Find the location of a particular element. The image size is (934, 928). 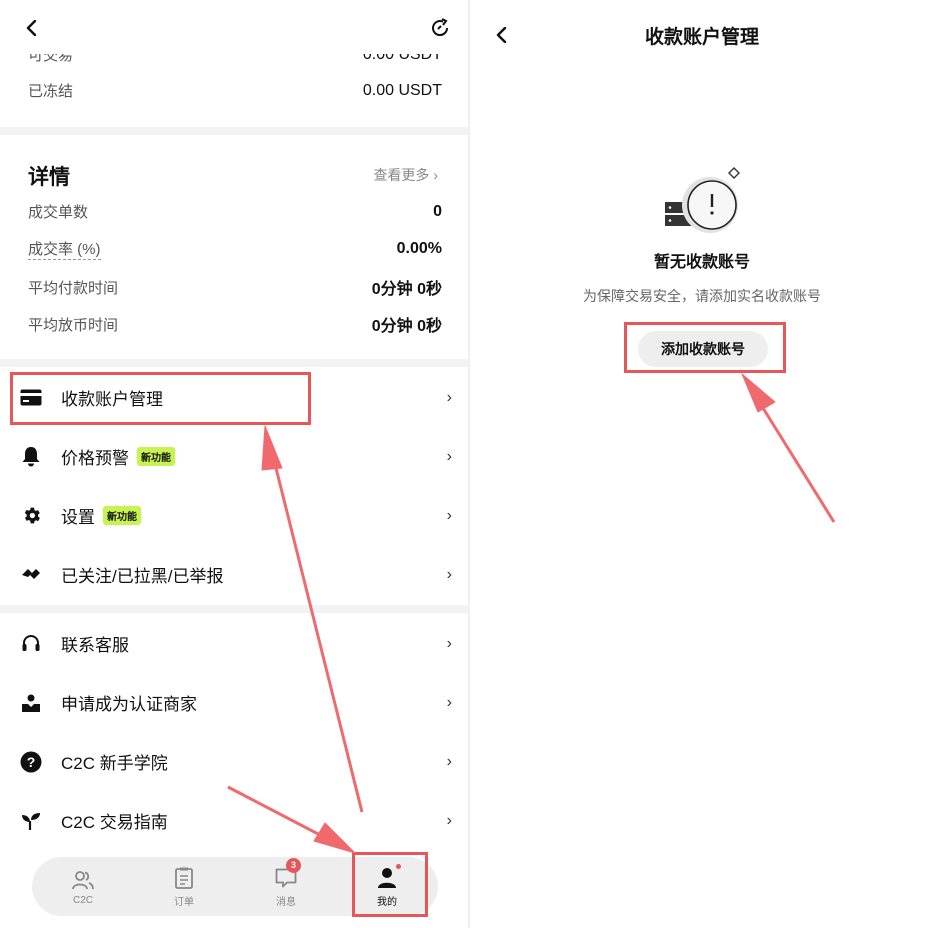

tab-orders: 订单 is located at coordinates (184, 886).